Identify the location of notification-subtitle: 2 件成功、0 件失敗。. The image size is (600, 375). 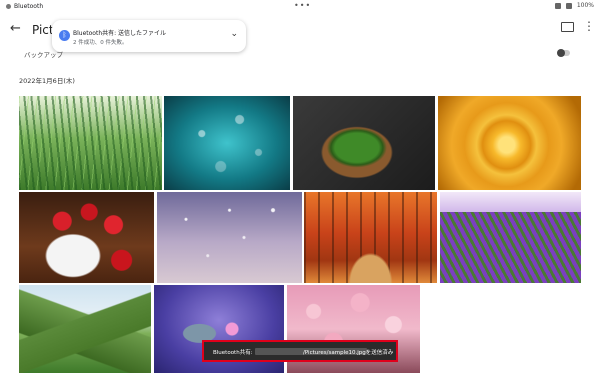
(100, 43).